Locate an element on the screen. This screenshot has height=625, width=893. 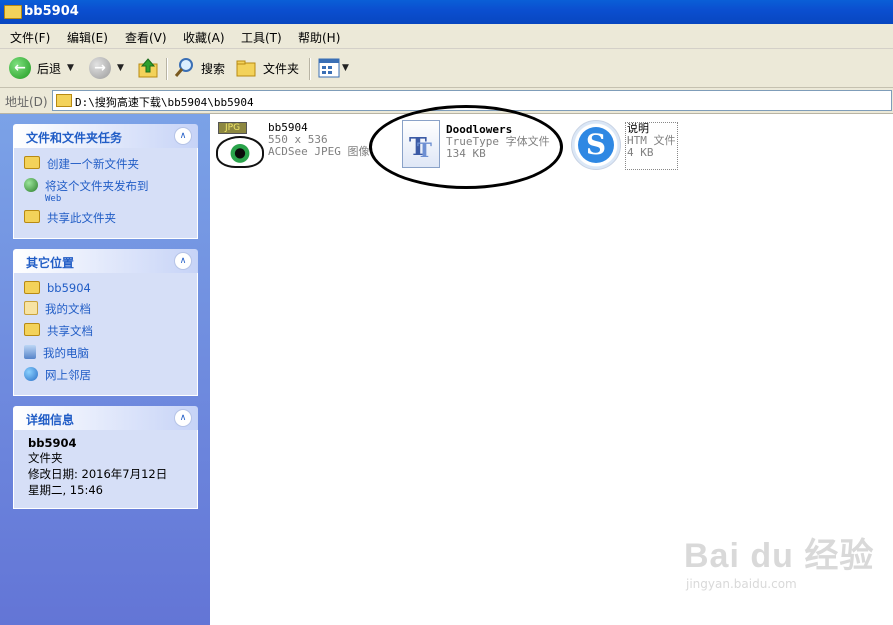
search-icon is located at coordinates (183, 67).